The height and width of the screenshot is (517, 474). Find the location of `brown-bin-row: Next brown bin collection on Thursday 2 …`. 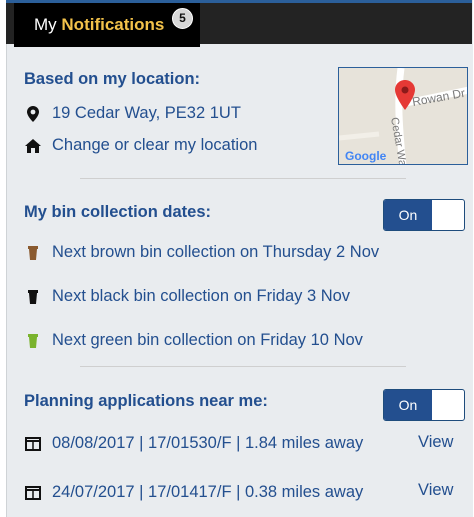

brown-bin-row: Next brown bin collection on Thursday 2 … is located at coordinates (201, 252).